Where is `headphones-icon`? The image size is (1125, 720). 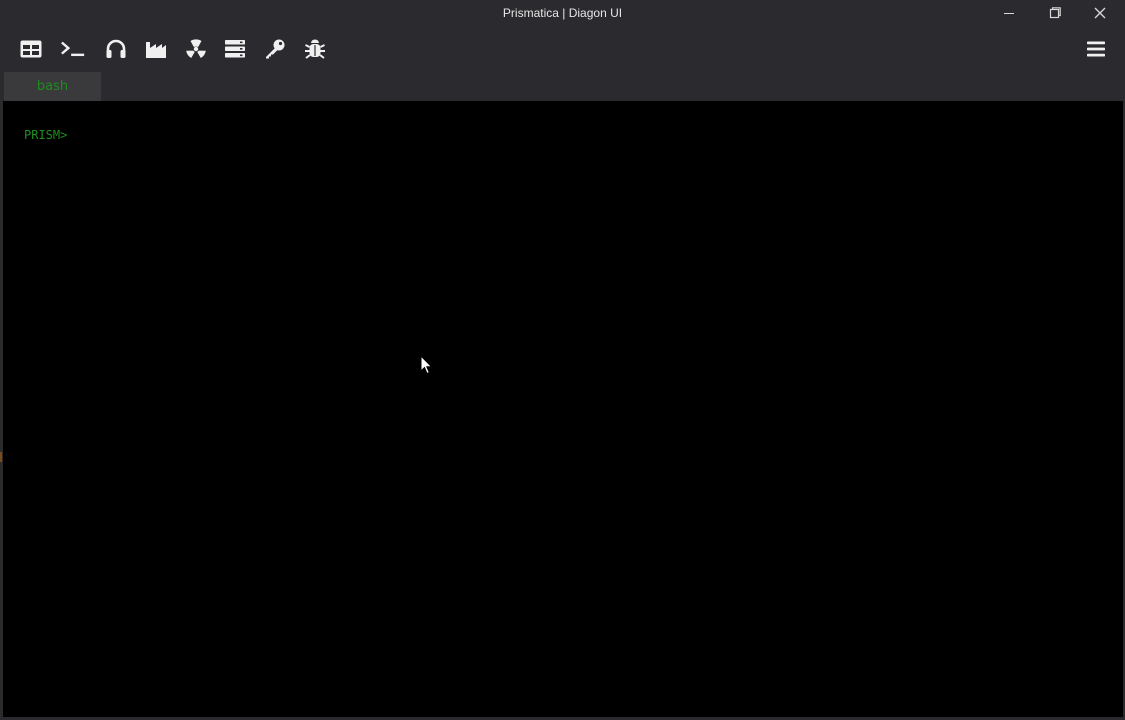 headphones-icon is located at coordinates (116, 48).